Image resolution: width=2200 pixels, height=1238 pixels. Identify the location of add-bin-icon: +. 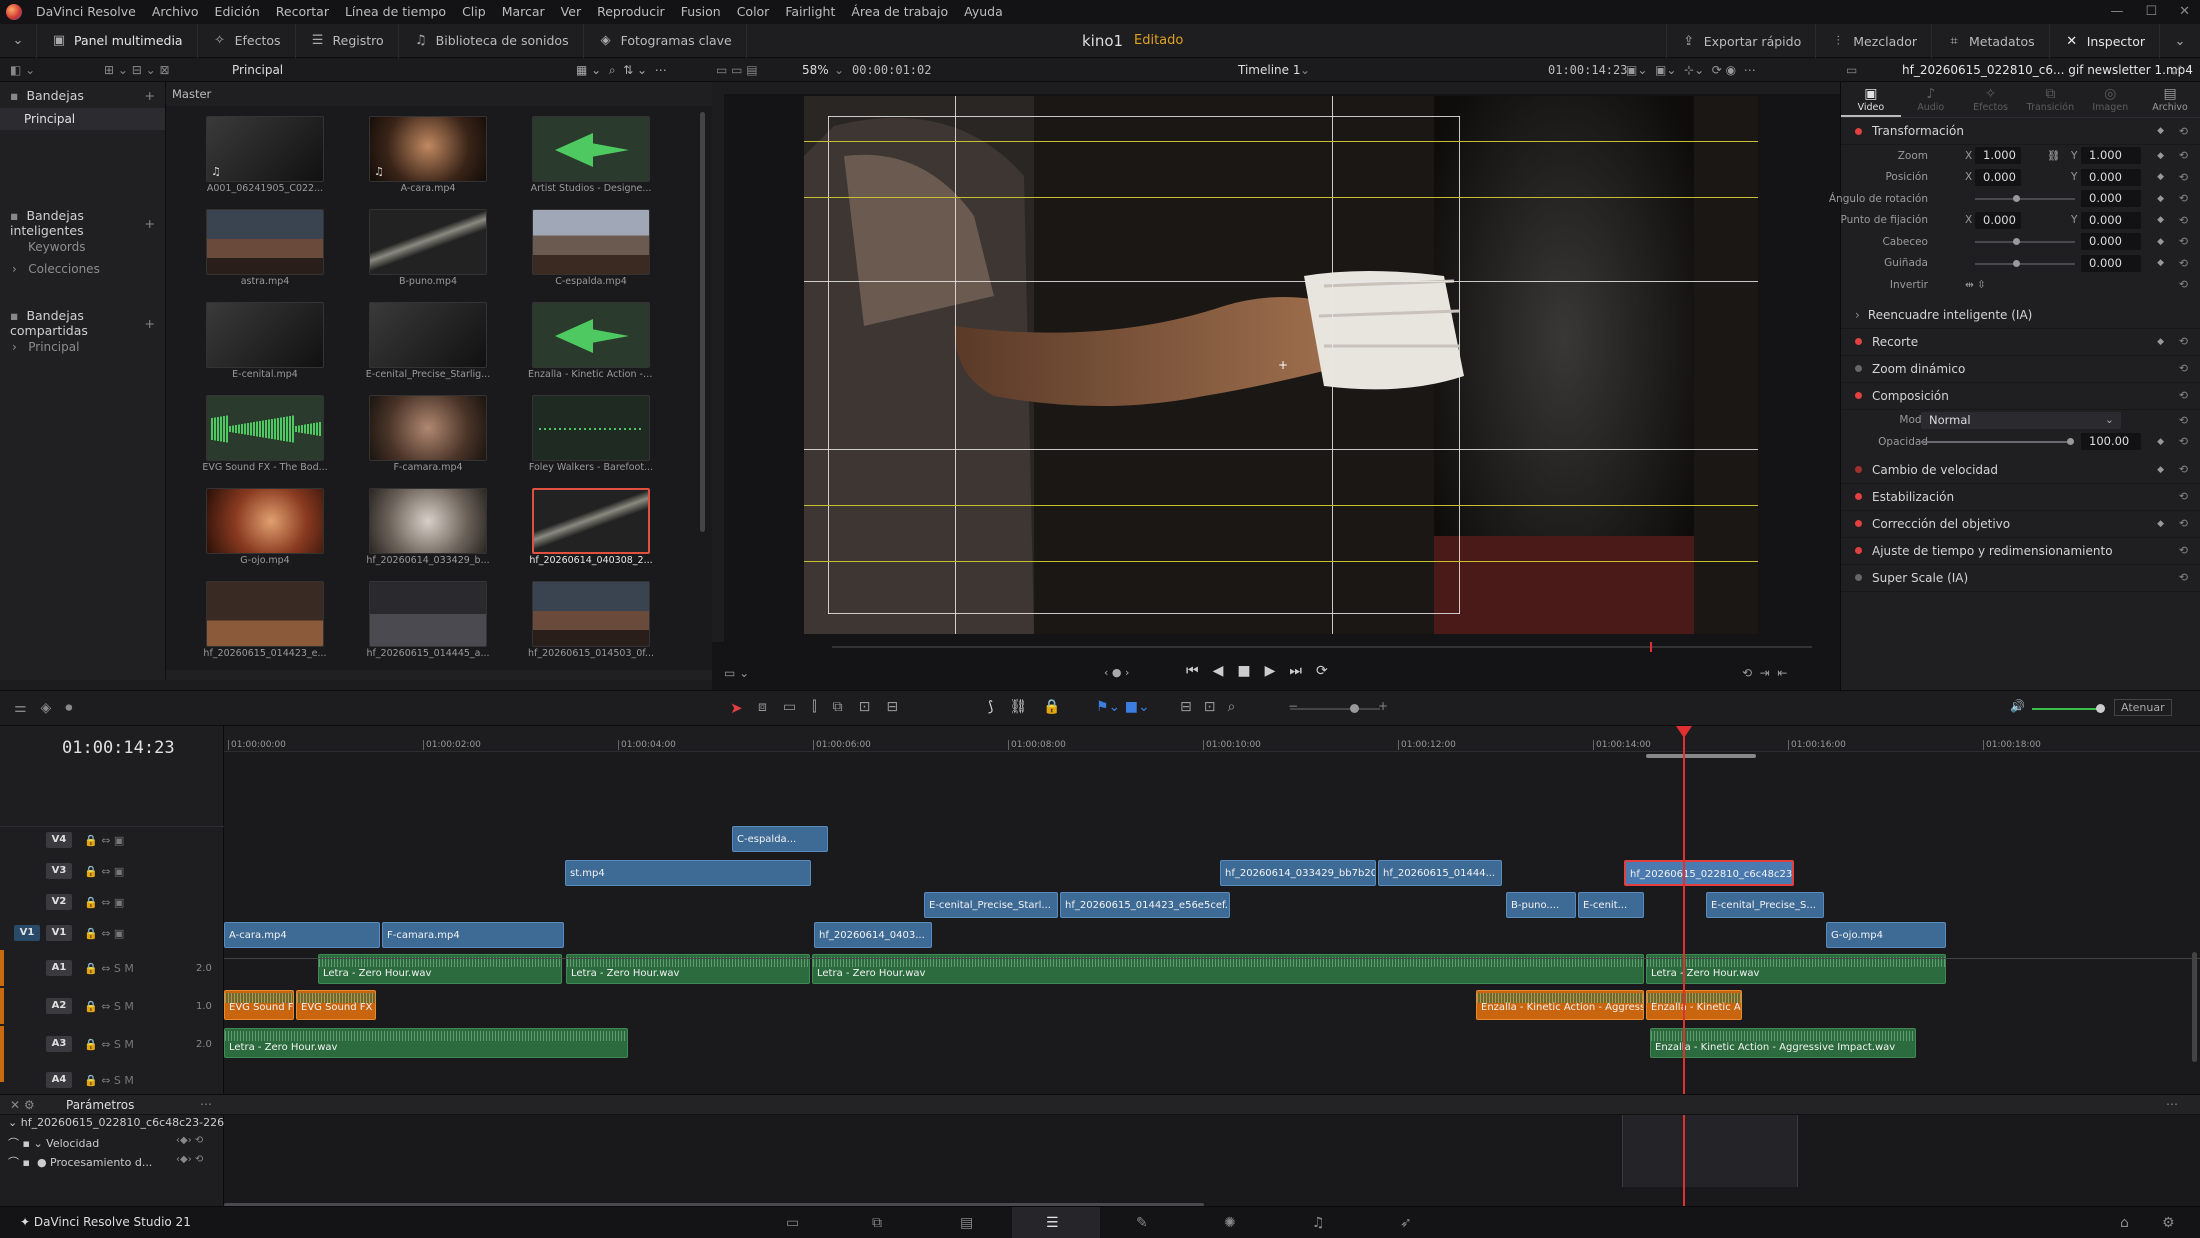
(150, 95).